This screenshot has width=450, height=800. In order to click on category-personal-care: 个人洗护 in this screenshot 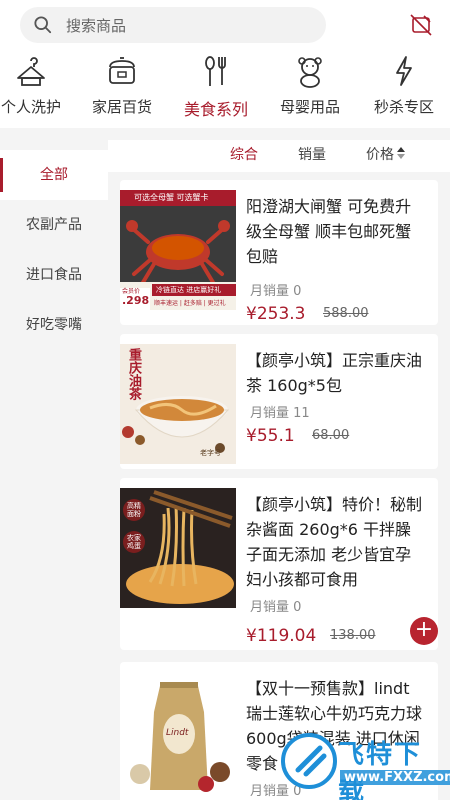, I will do `click(38, 89)`.